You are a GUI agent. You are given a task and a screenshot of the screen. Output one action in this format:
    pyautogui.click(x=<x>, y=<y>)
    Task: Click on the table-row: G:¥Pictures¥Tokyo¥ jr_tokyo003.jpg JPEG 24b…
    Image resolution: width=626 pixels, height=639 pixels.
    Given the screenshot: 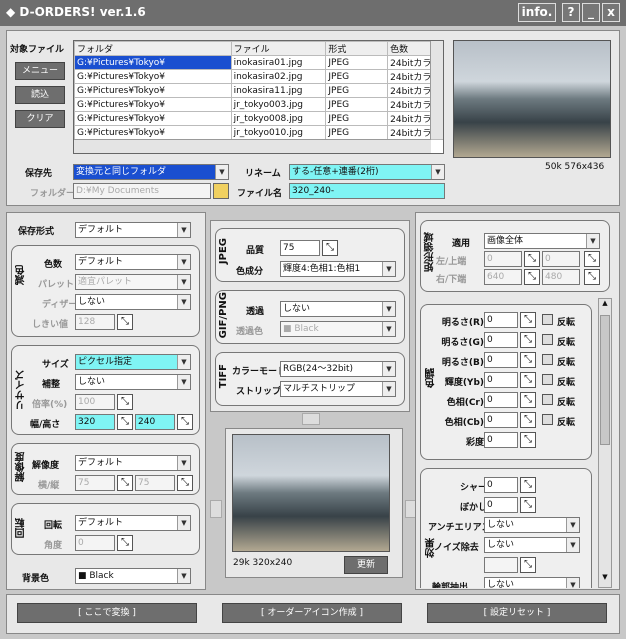 What is the action you would take?
    pyautogui.click(x=258, y=104)
    